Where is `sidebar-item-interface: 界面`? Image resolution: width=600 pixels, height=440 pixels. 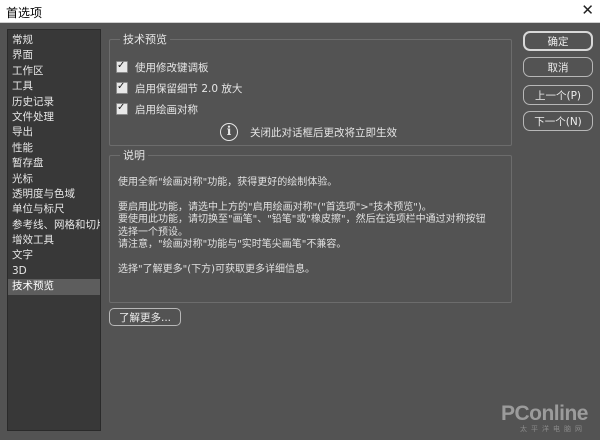 sidebar-item-interface: 界面 is located at coordinates (54, 55).